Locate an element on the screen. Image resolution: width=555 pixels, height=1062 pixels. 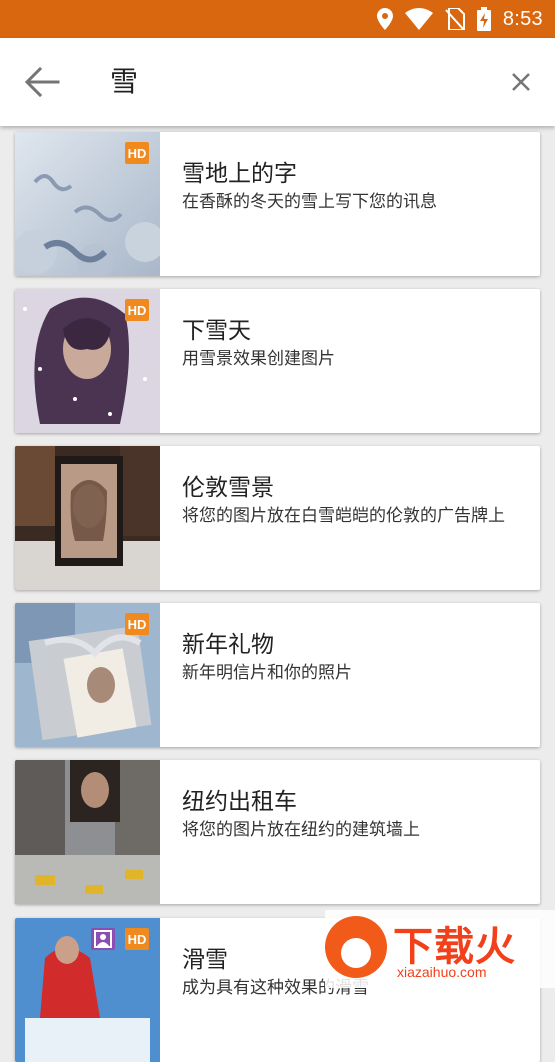
result-card-london-snow: 伦敦雪景 将您的图片放在白雪皑皑的伦敦的广告牌上 is located at coordinates (277, 518).